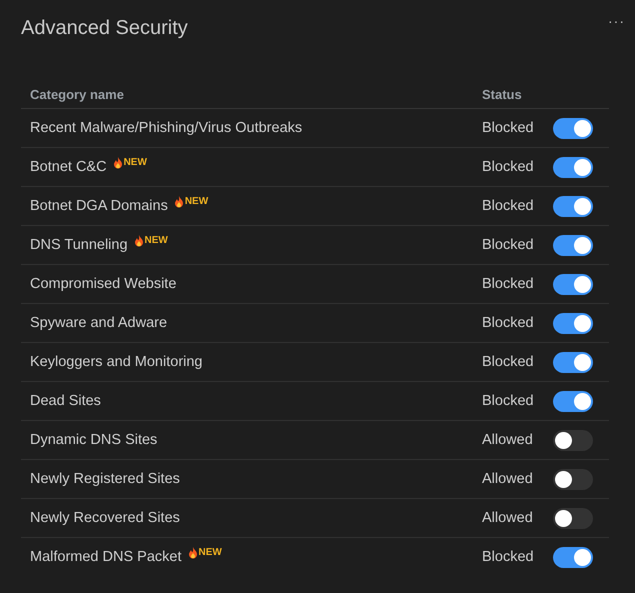 Image resolution: width=635 pixels, height=593 pixels. I want to click on category-name: Newly Recovered Sites, so click(105, 518).